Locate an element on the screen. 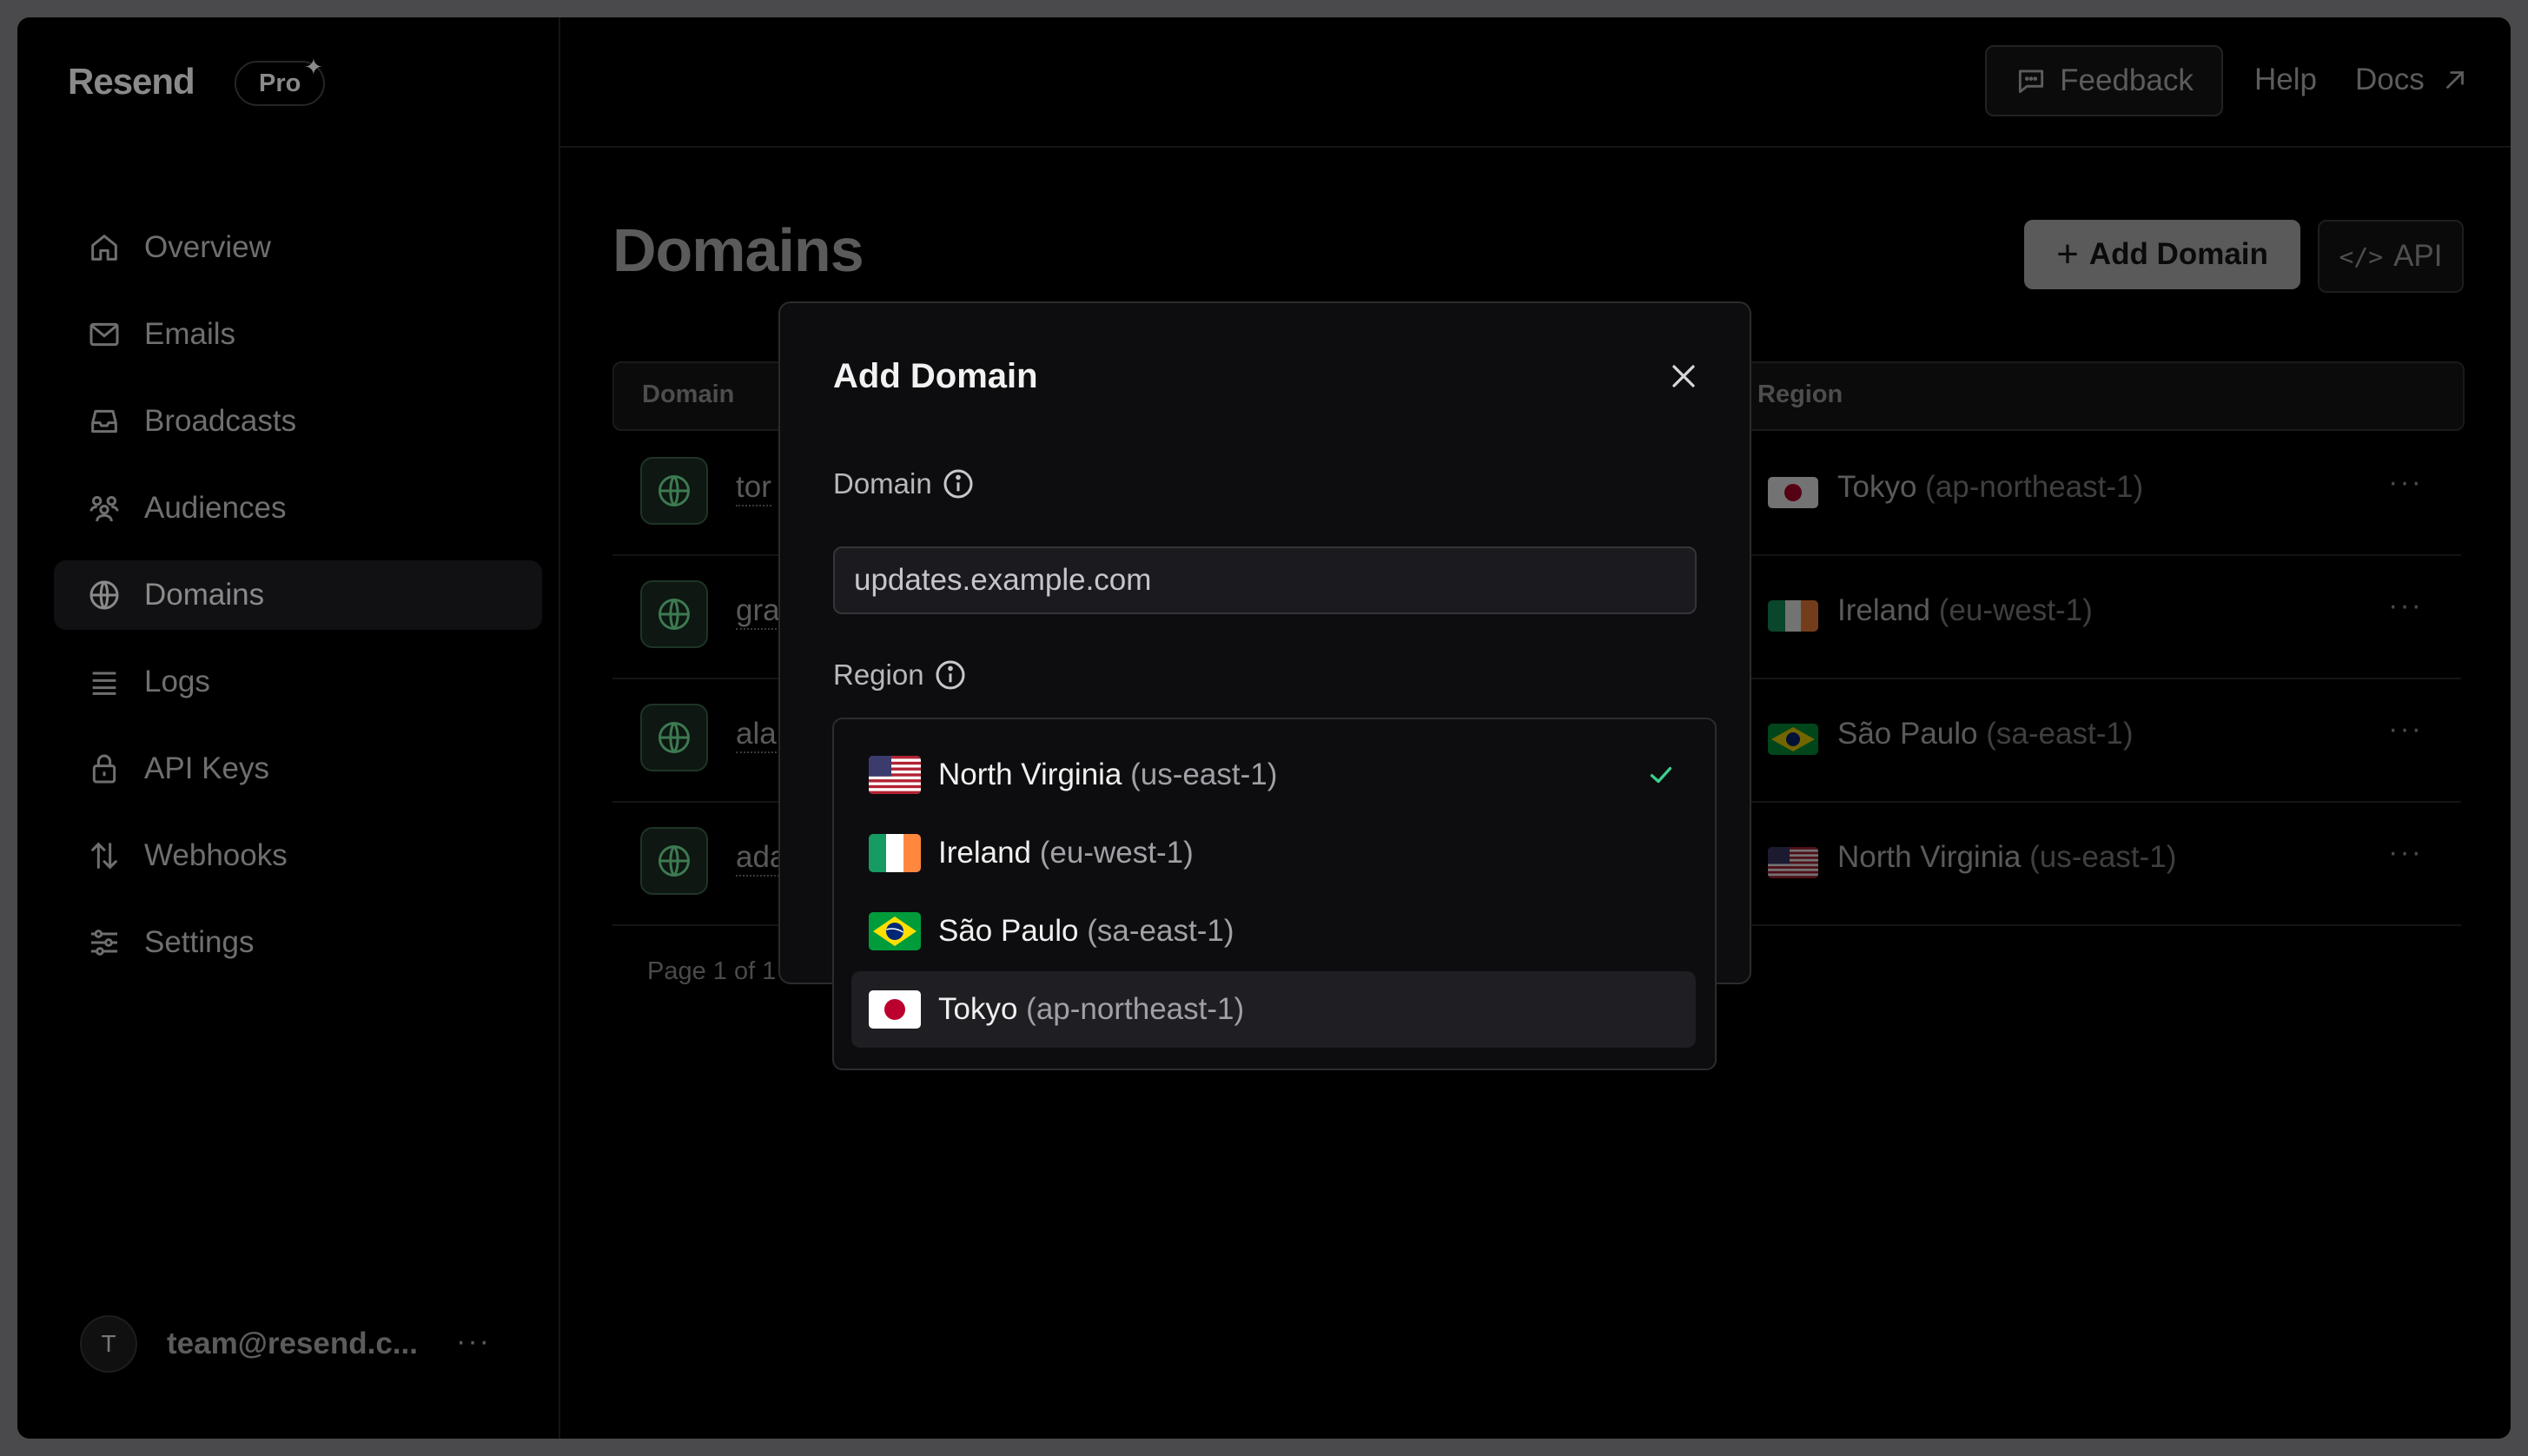  sidebar-item-label: Emails is located at coordinates (190, 334).